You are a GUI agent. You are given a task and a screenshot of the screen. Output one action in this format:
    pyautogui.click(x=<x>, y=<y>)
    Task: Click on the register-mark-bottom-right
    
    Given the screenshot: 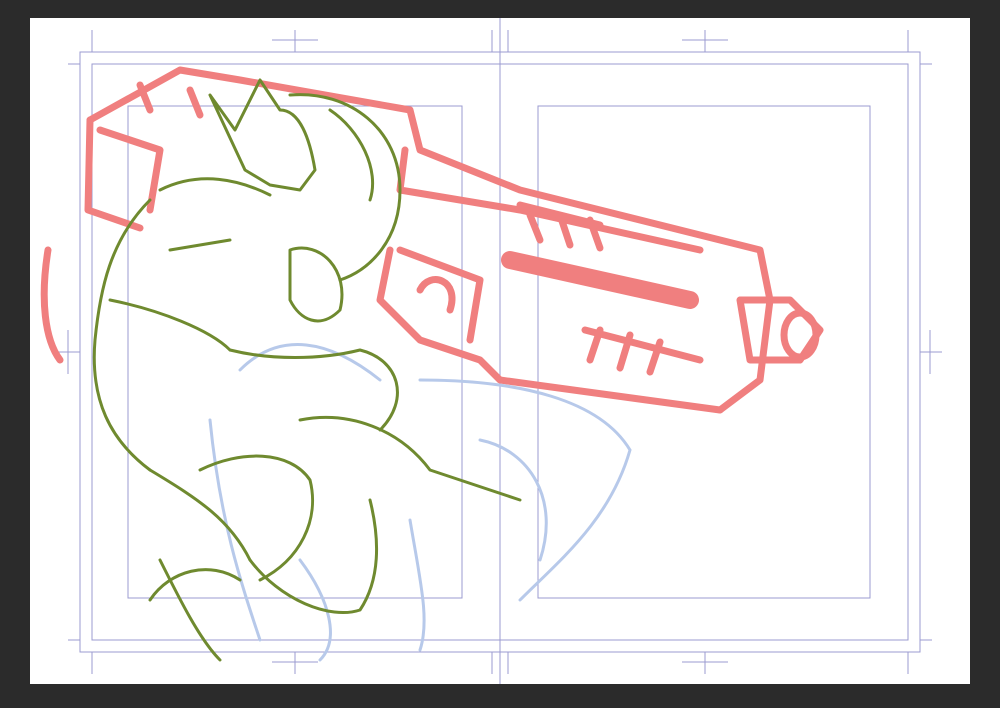 What is the action you would take?
    pyautogui.click(x=705, y=663)
    